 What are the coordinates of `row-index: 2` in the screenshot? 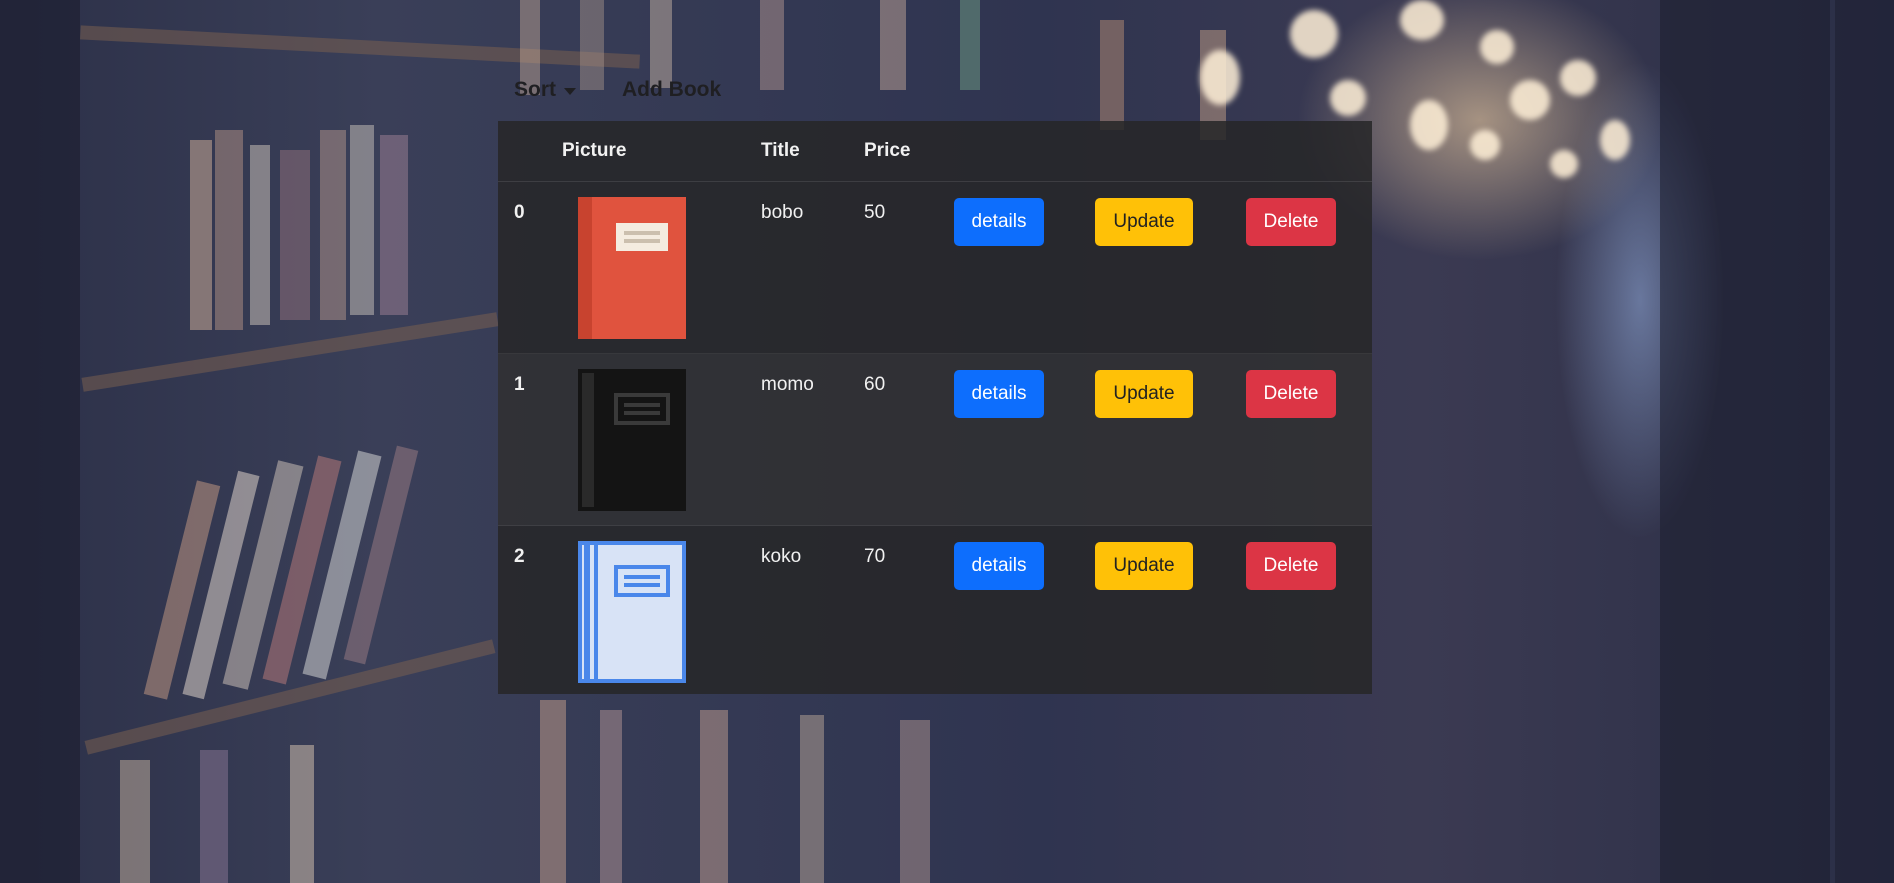 It's located at (519, 556).